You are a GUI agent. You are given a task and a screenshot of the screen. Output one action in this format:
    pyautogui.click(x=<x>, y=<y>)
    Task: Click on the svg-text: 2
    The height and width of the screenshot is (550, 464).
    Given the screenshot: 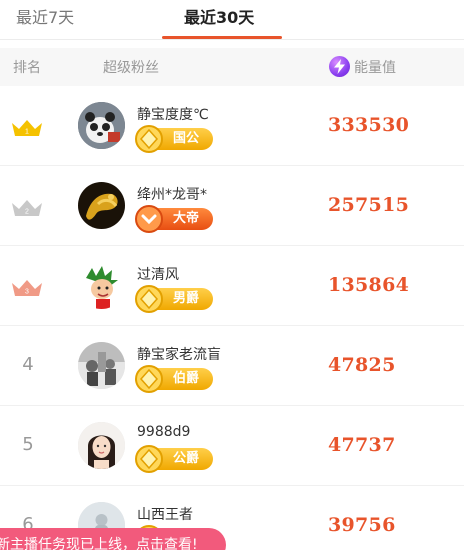 What is the action you would take?
    pyautogui.click(x=27, y=212)
    